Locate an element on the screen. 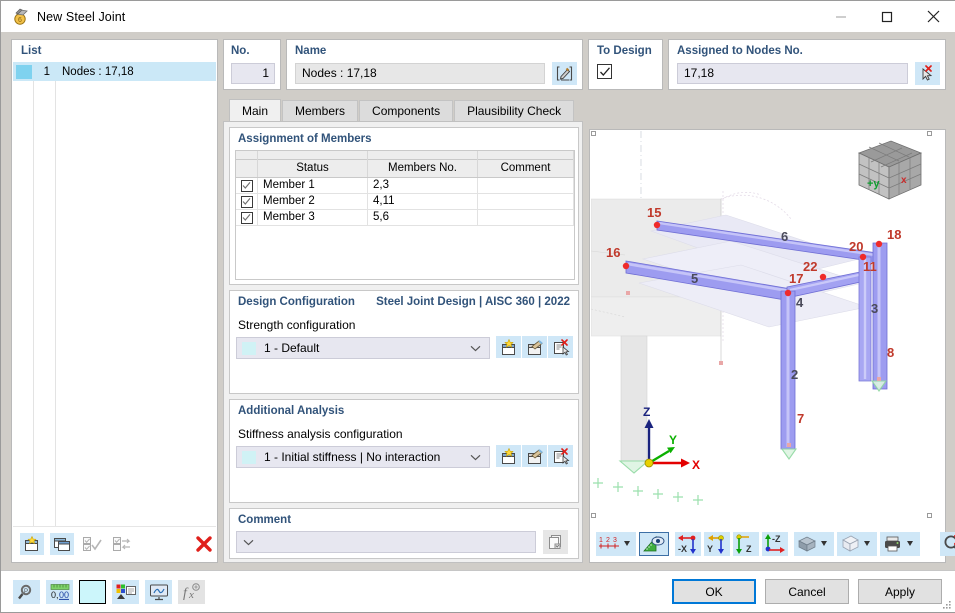  svg-text: P is located at coordinates (25, 592).